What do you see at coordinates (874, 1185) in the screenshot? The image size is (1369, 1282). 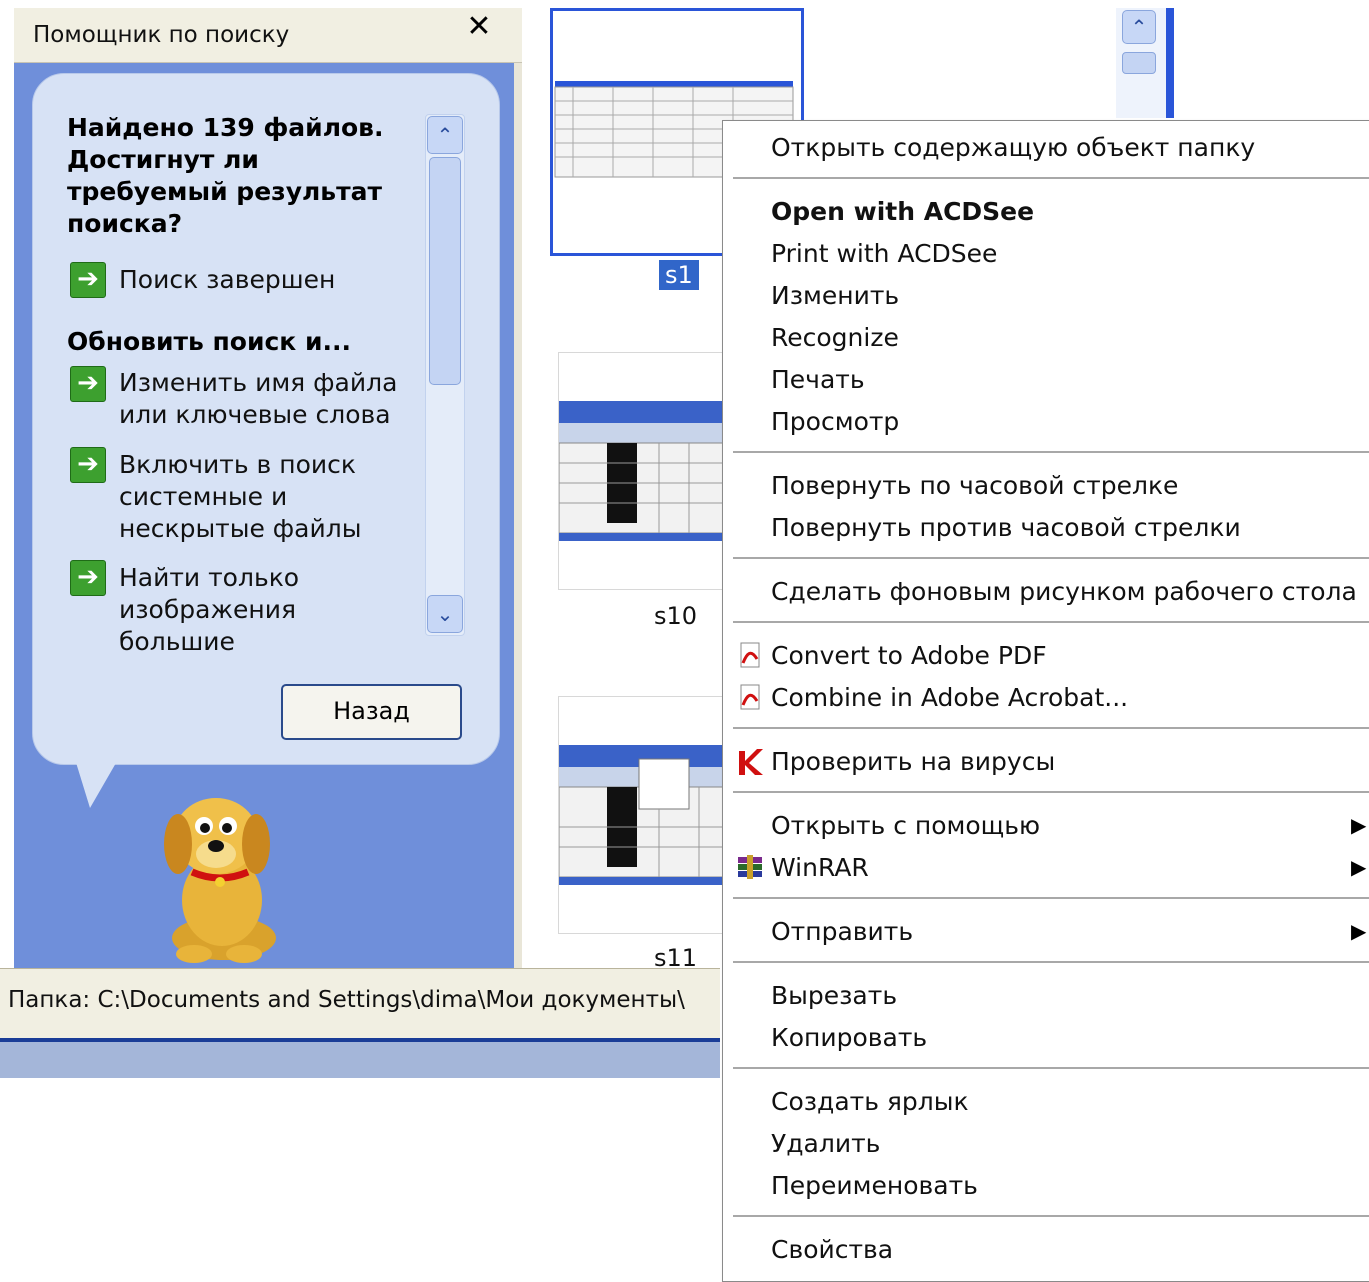 I see `menu-item-rename: Переименовать` at bounding box center [874, 1185].